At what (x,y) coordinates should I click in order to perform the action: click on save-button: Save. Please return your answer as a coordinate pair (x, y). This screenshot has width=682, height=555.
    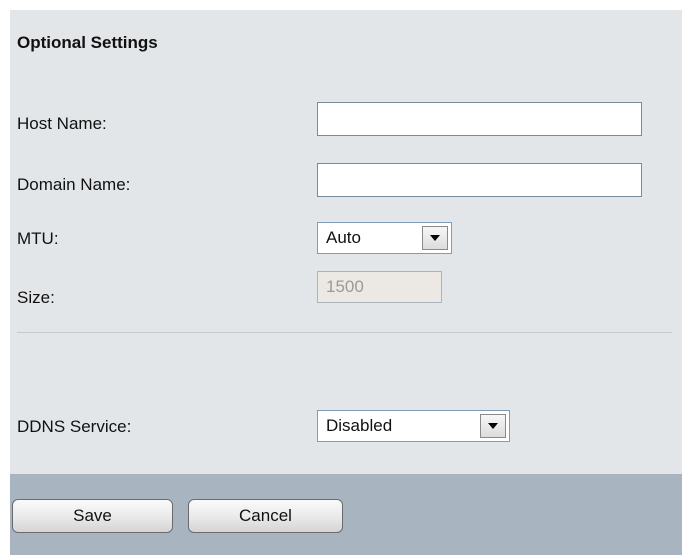
    Looking at the image, I should click on (92, 516).